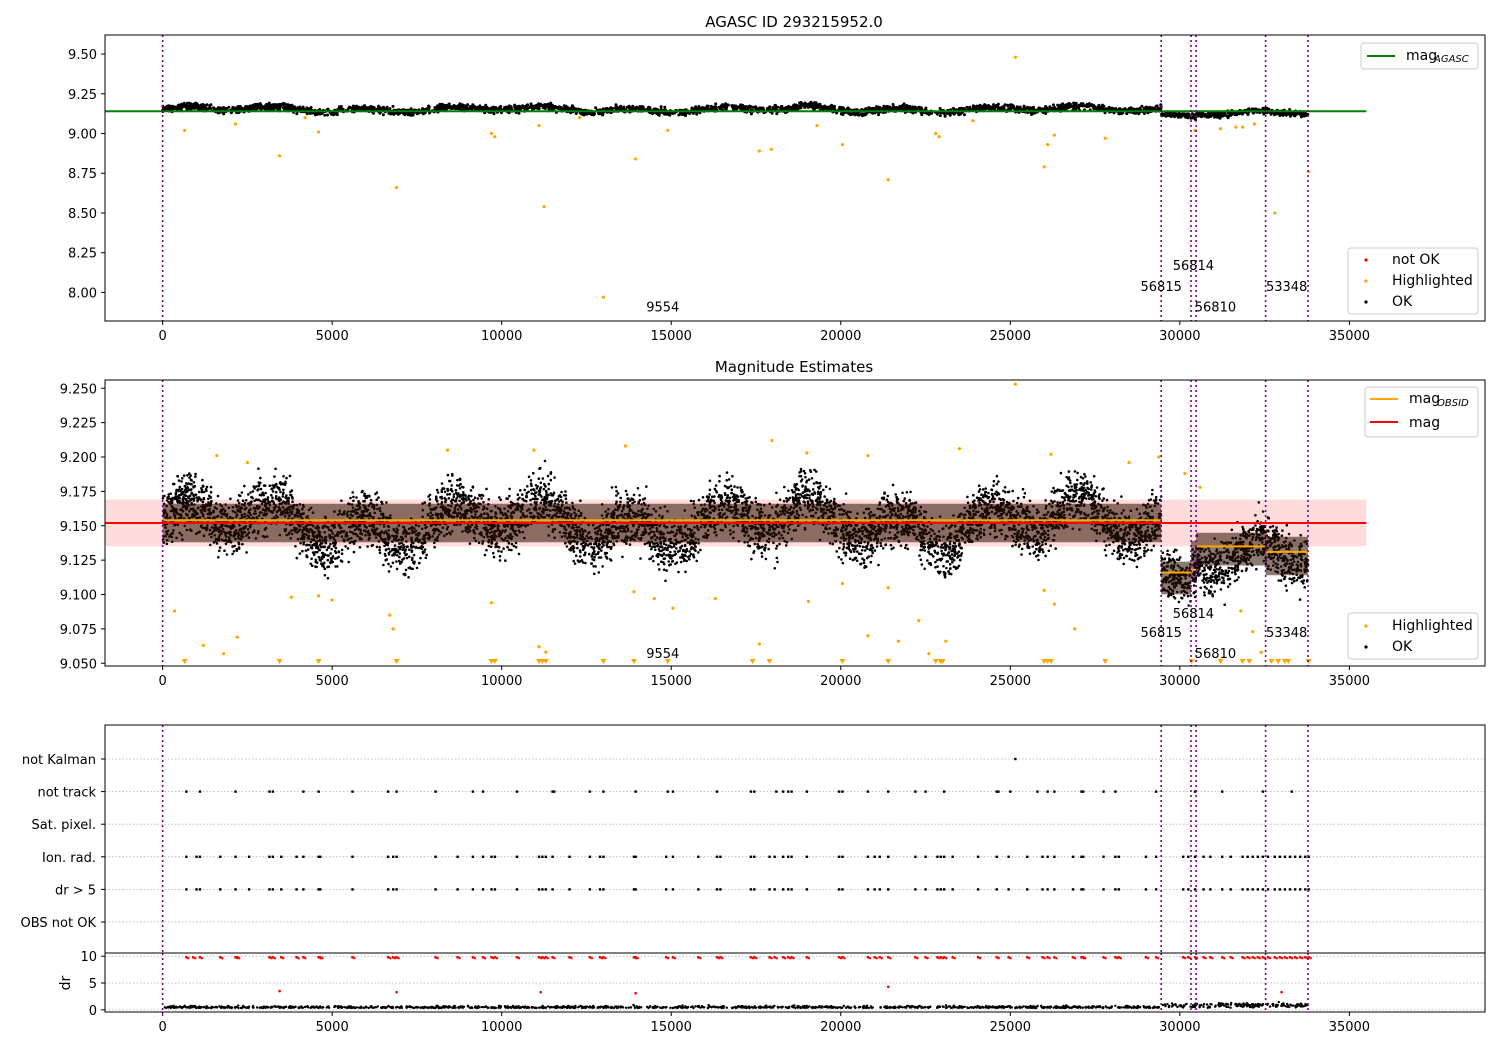  I want to click on x-tick-label: 25000, so click(1010, 336).